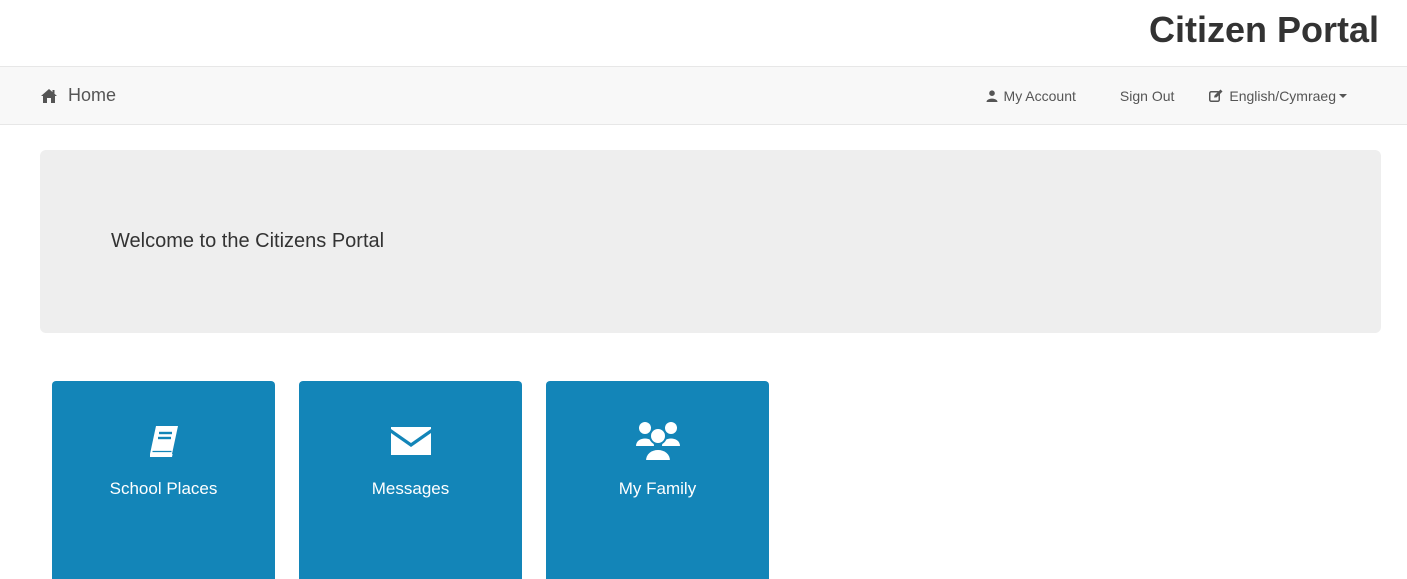  Describe the element at coordinates (248, 241) in the screenshot. I see `welcome-text: Welcome to the Citizens Portal` at that location.